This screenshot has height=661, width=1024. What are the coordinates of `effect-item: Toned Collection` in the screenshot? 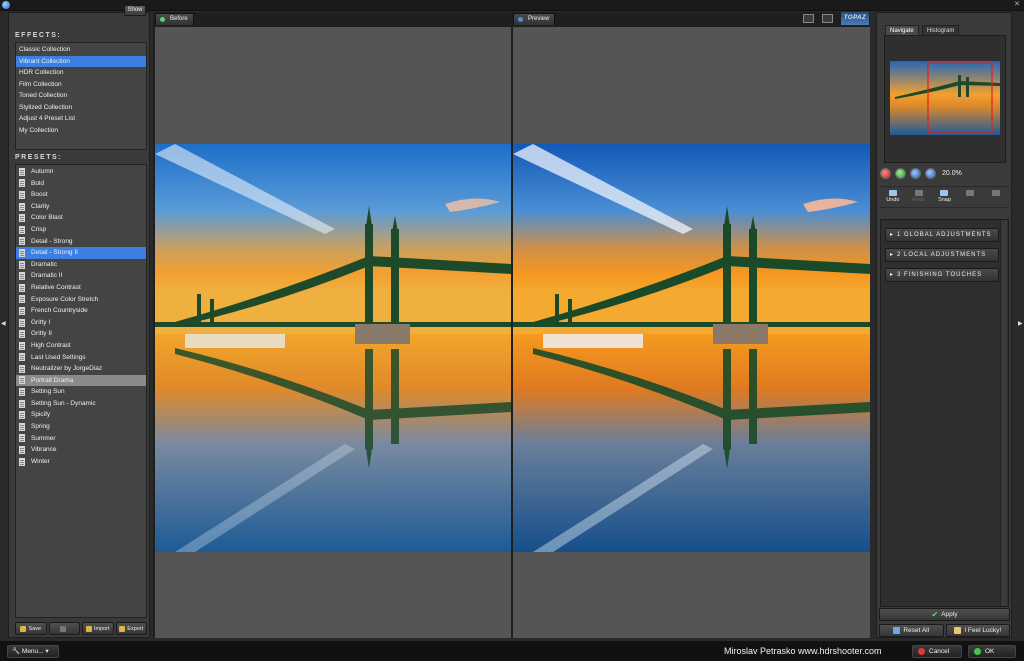 It's located at (81, 96).